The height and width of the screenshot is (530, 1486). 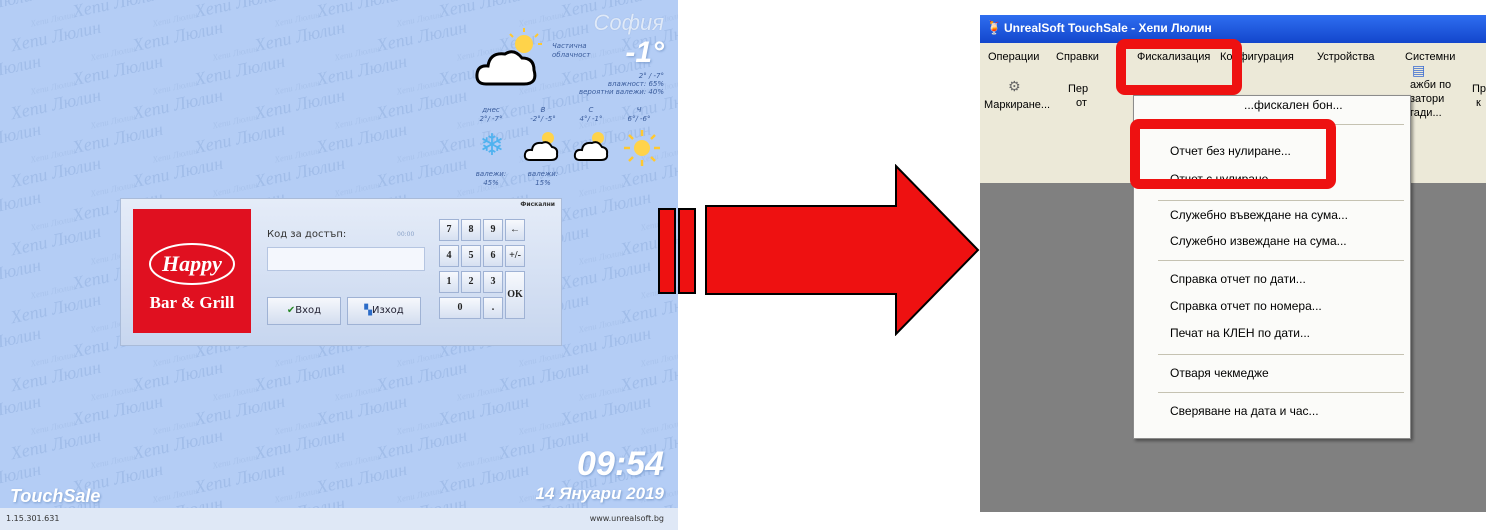 What do you see at coordinates (571, 50) in the screenshot?
I see `weather-description: Частична облачност` at bounding box center [571, 50].